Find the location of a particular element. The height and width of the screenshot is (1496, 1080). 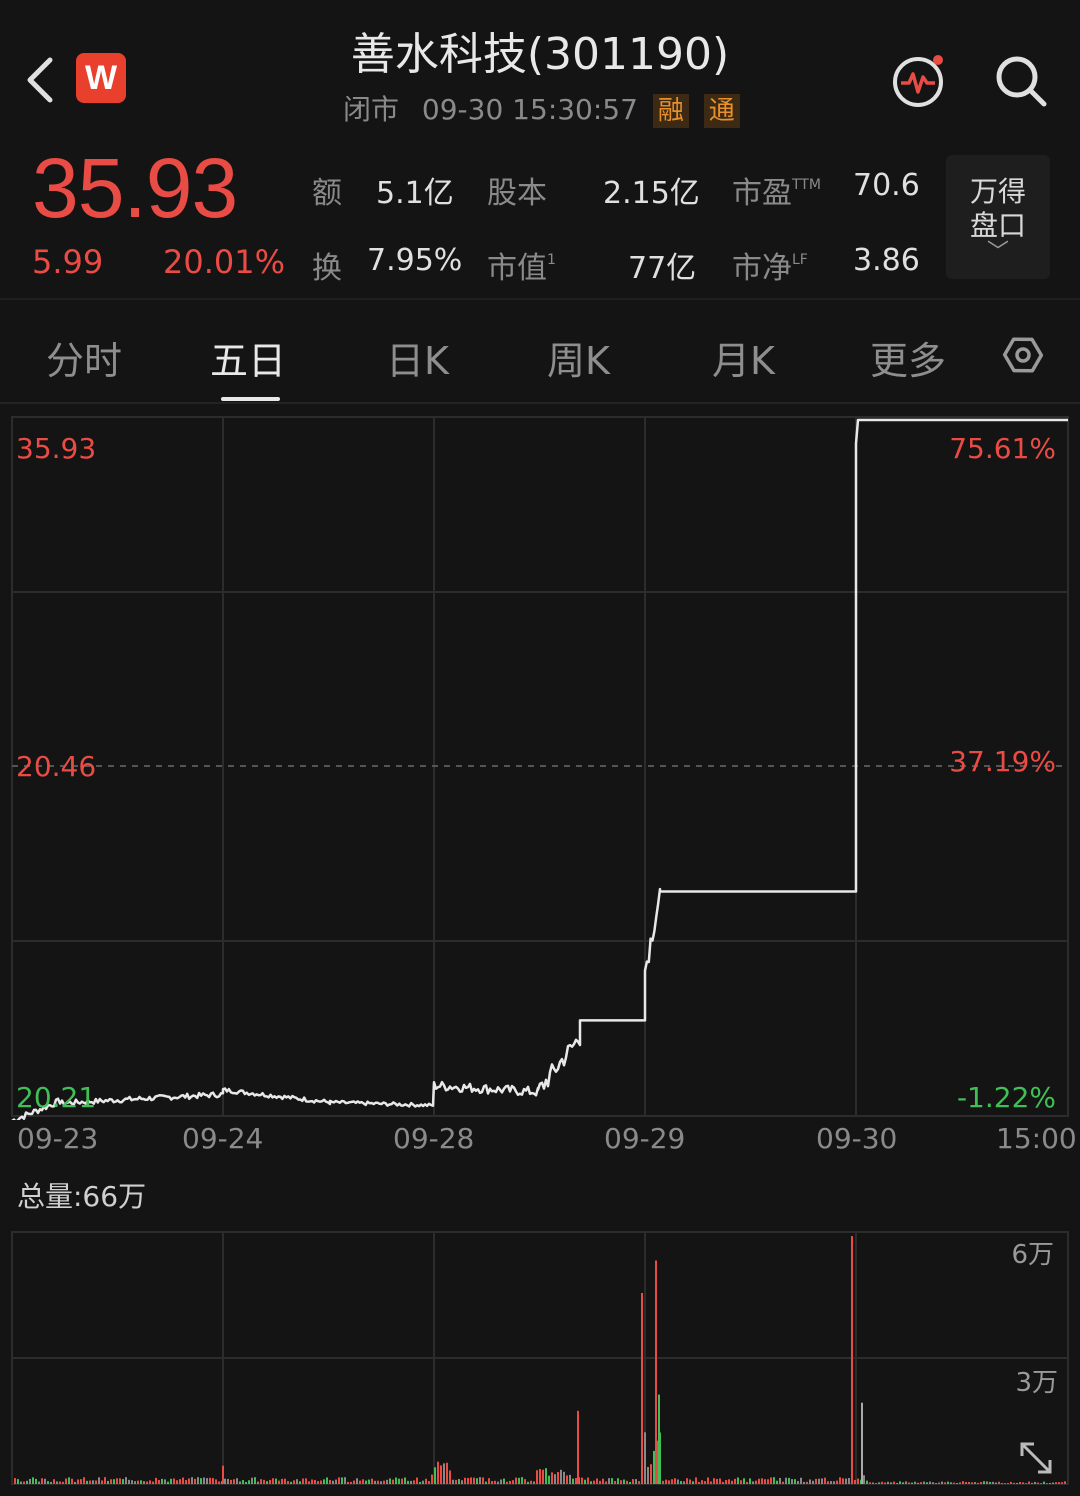

expand-button is located at coordinates (1036, 1458).